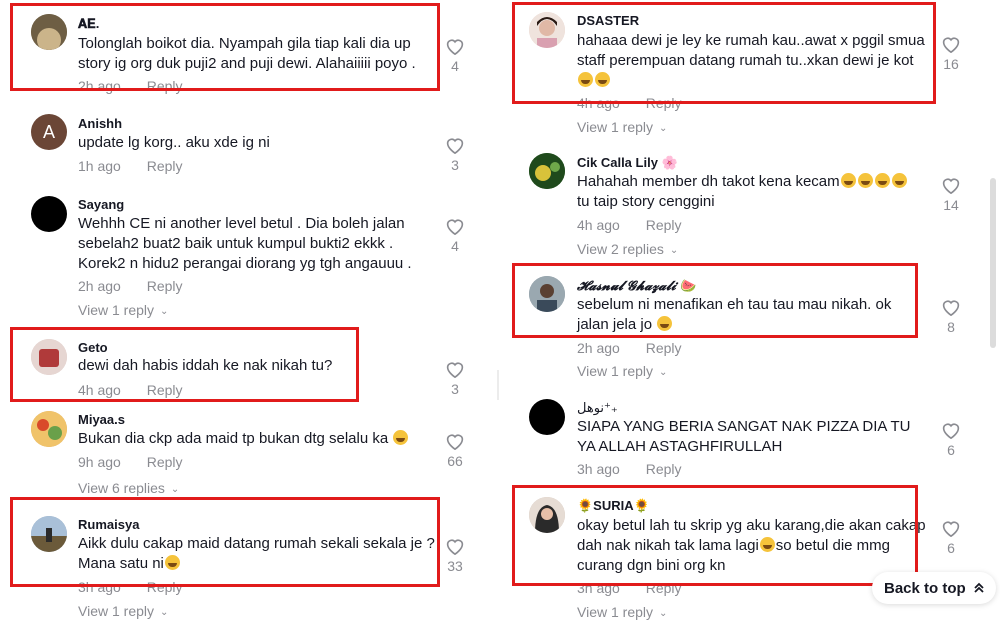 The width and height of the screenshot is (1000, 623). What do you see at coordinates (130, 587) in the screenshot?
I see `comment-meta: 3h ago Reply` at bounding box center [130, 587].